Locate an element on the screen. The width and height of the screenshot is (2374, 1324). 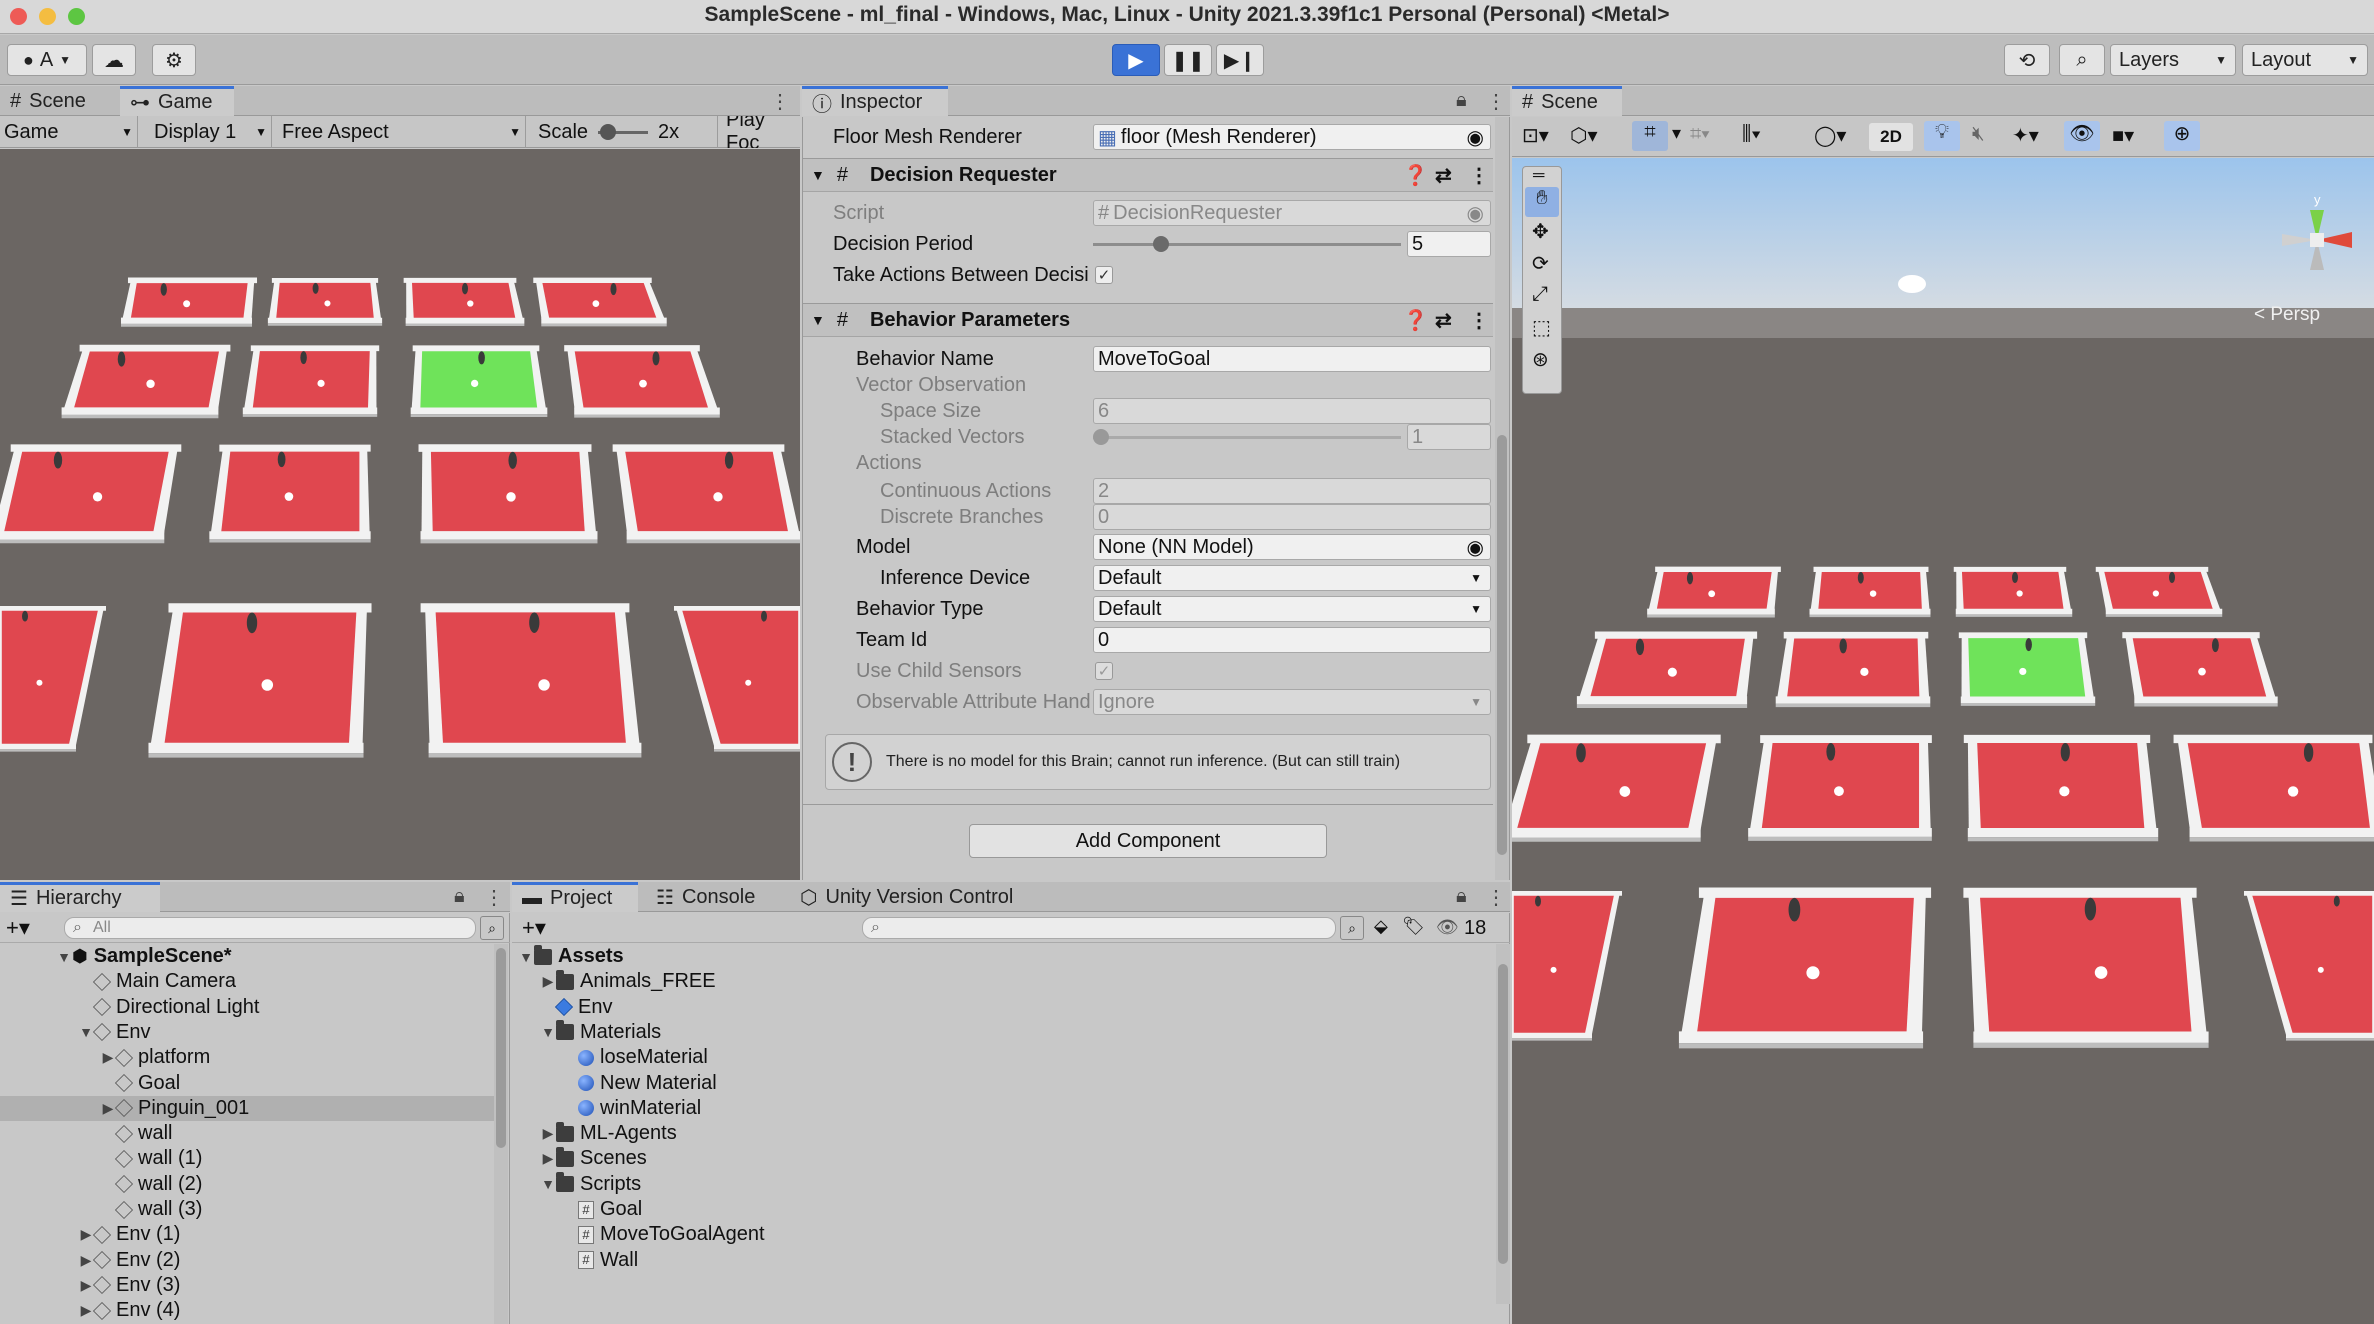
render-mode-button: ⫼▾ is located at coordinates (1751, 134).